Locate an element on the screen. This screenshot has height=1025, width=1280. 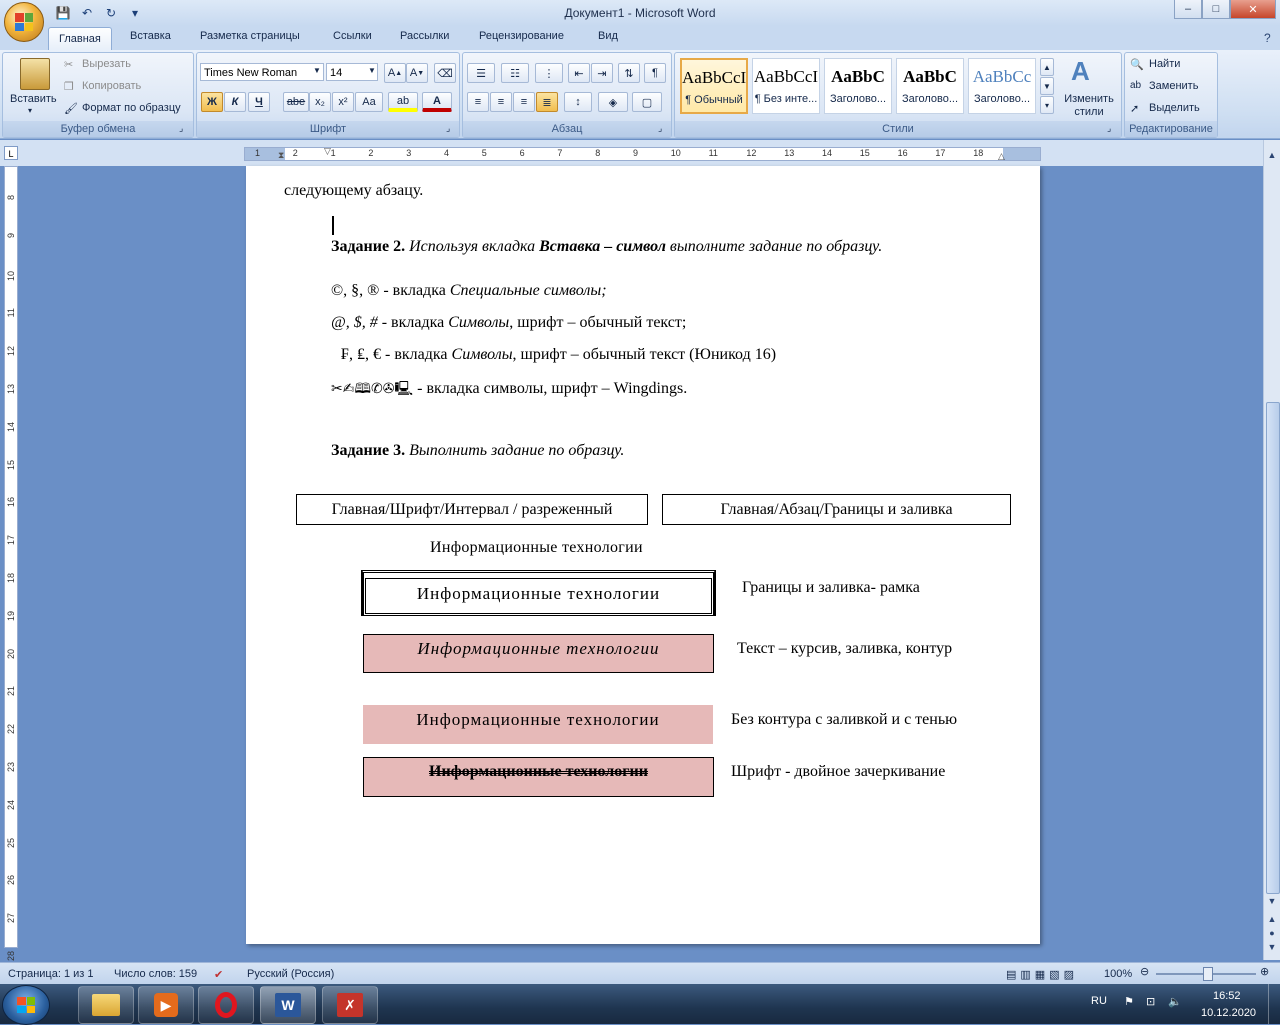
tab-references: Ссылки is located at coordinates (352, 36).